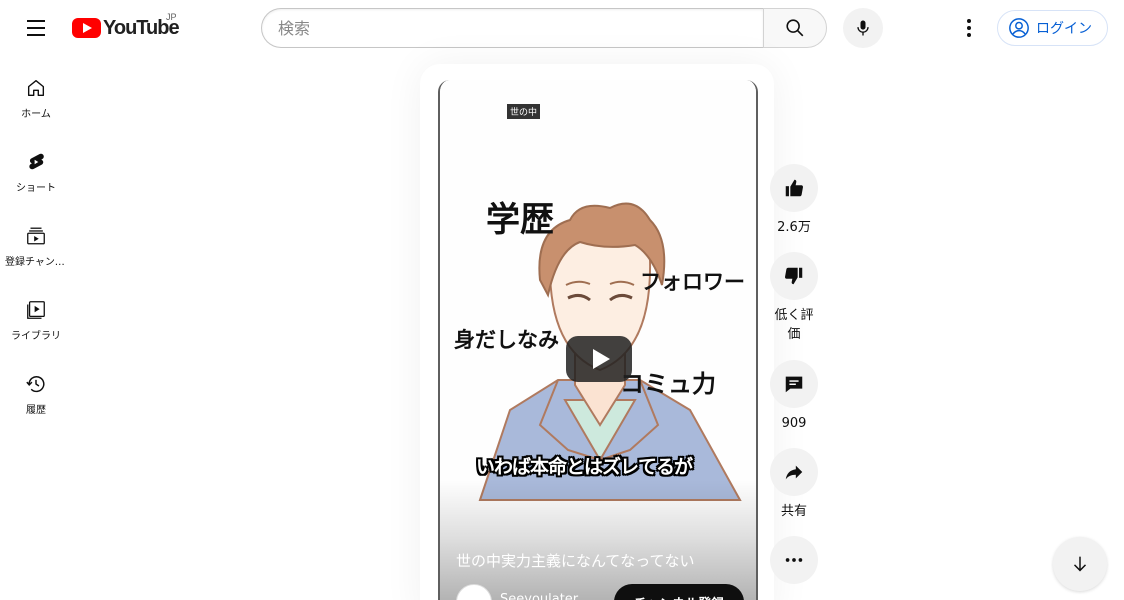  I want to click on video-title: 世の中実力主義になんてなってない, so click(575, 560).